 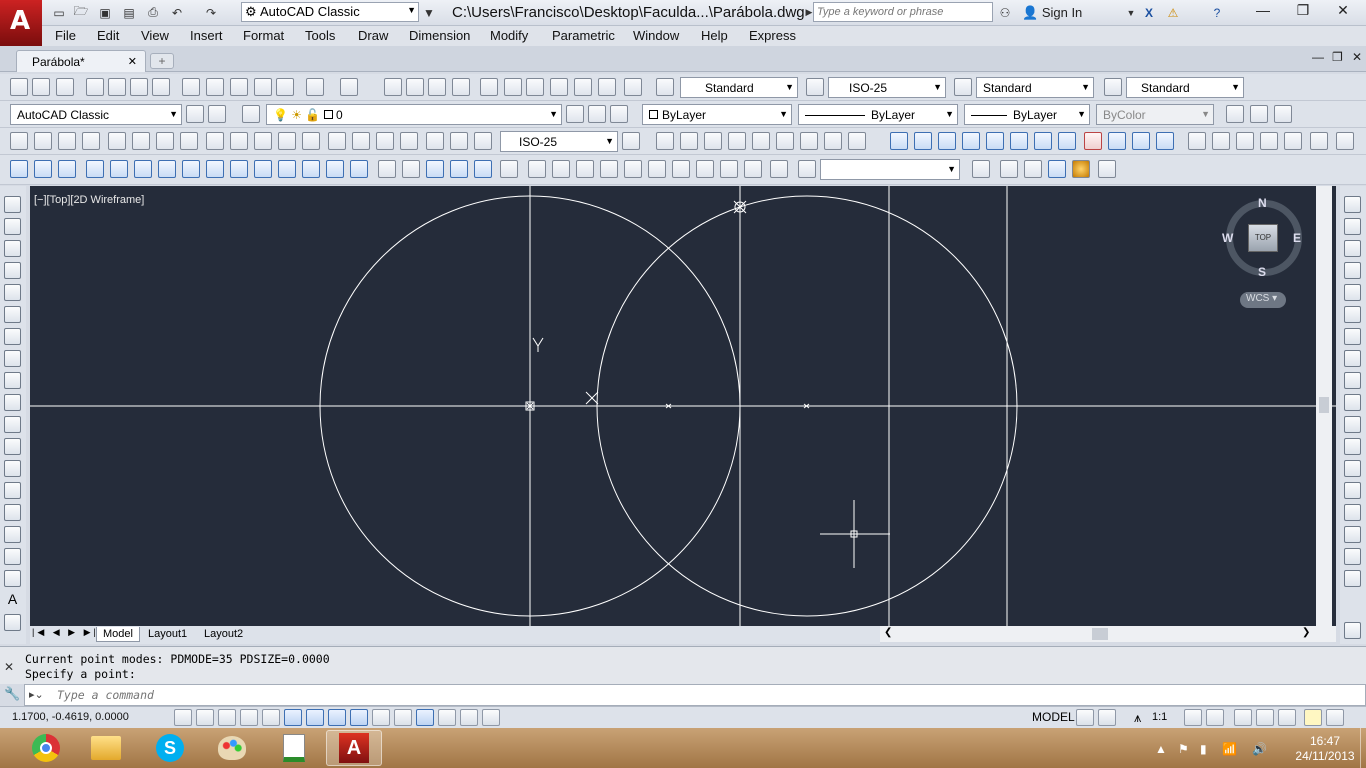 What do you see at coordinates (12, 446) in the screenshot?
I see `insert-block-icon` at bounding box center [12, 446].